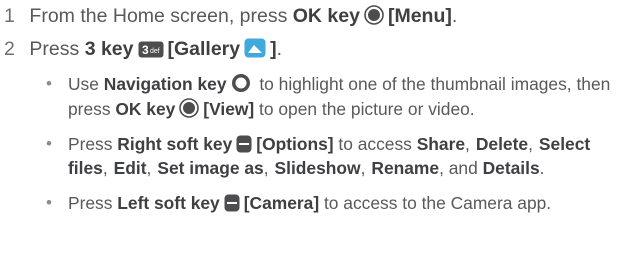  I want to click on step-2: 2 Press 3 key 3 def [Gallery]., so click(143, 49).